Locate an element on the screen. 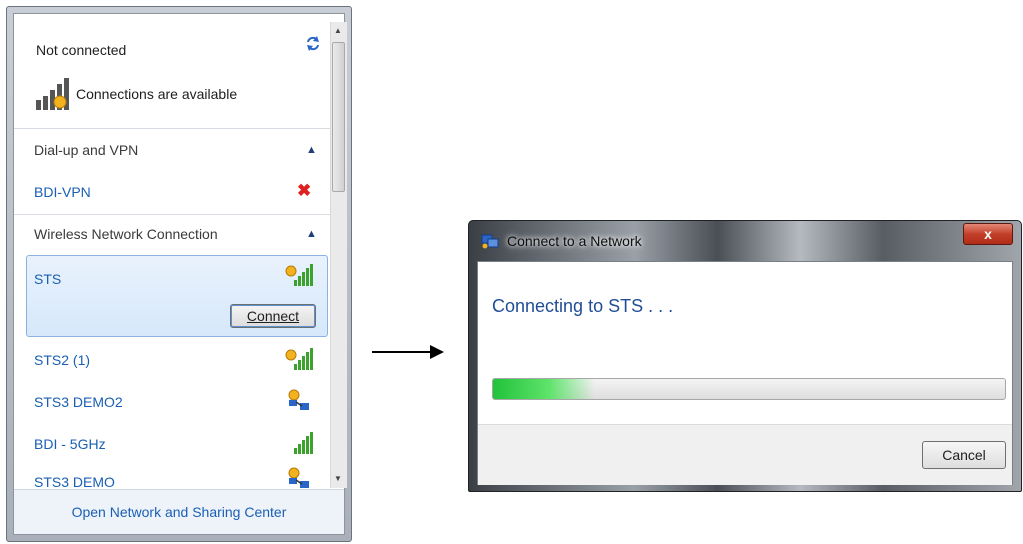  network-item-sts2: STS2 (1) is located at coordinates (62, 360).